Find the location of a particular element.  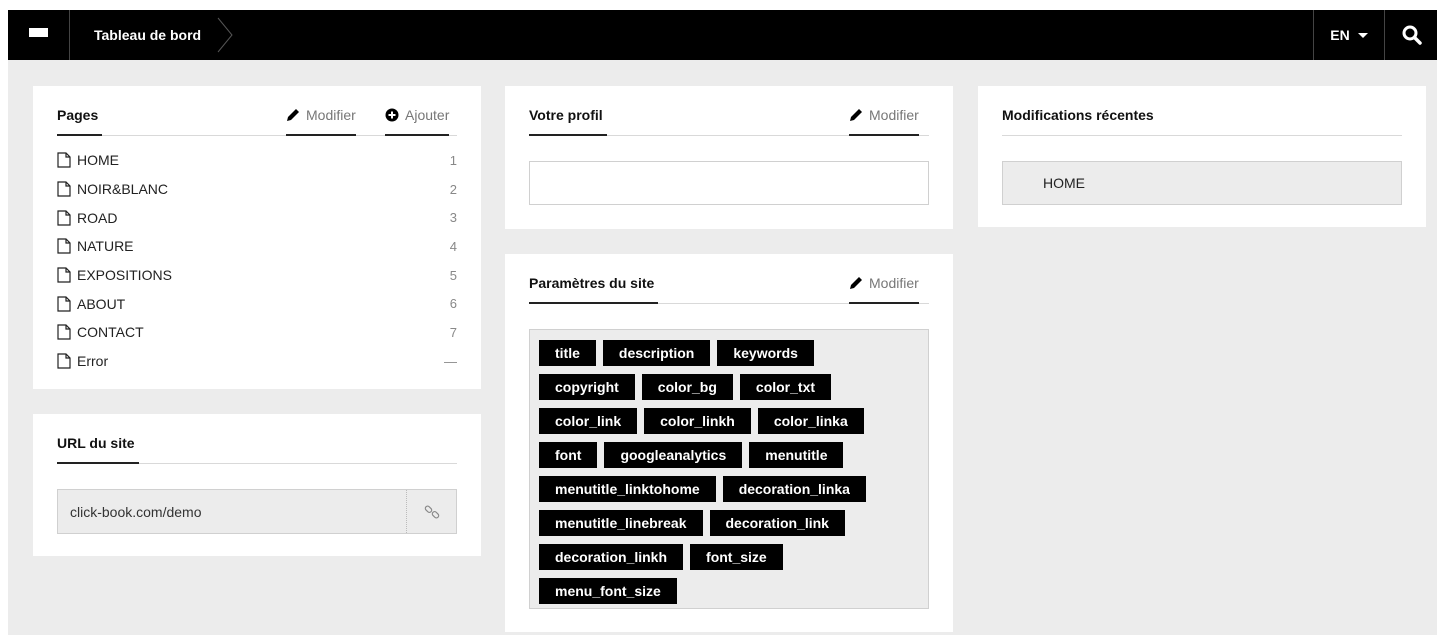

setting-tag: decoration_linkh is located at coordinates (611, 557).